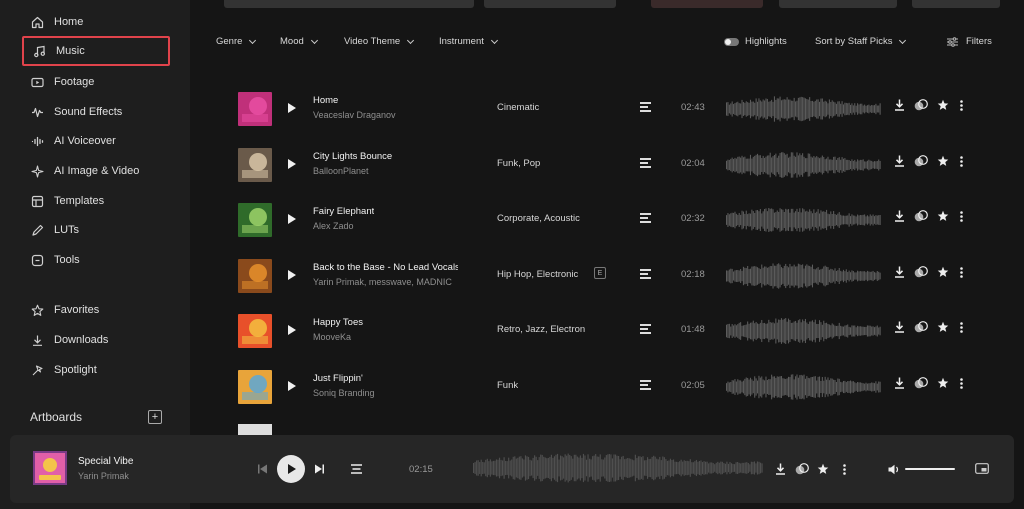  Describe the element at coordinates (518, 107) in the screenshot. I see `track-genre: Cinematic` at that location.